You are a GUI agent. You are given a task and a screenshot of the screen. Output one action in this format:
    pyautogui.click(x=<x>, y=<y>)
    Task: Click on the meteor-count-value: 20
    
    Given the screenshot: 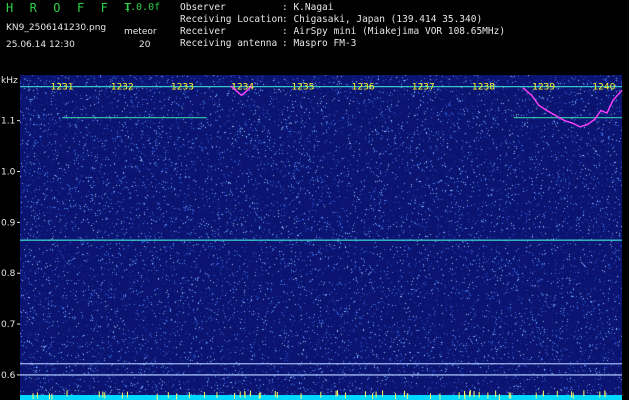 What is the action you would take?
    pyautogui.click(x=145, y=45)
    